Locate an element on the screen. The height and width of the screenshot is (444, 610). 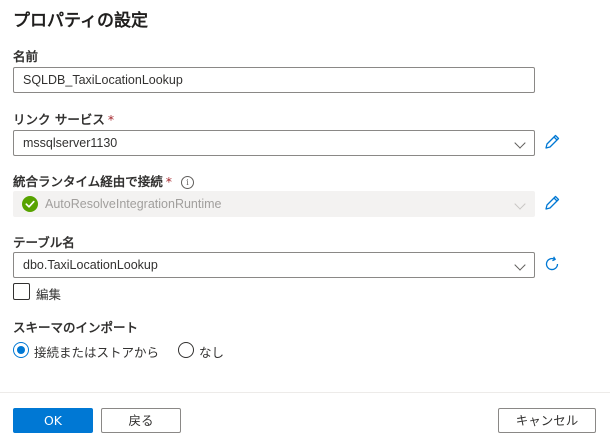
back-button: 戻る is located at coordinates (141, 420).